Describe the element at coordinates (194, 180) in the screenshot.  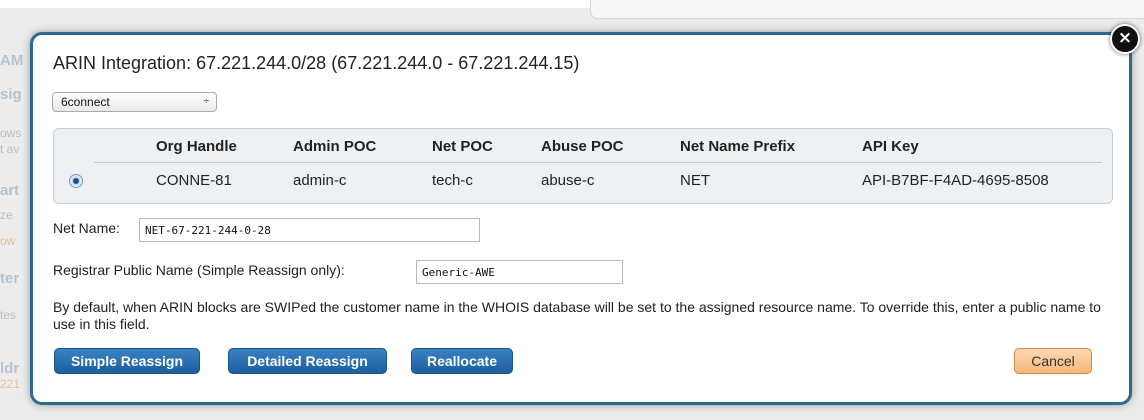
I see `cell-org-handle: CONNE-81` at that location.